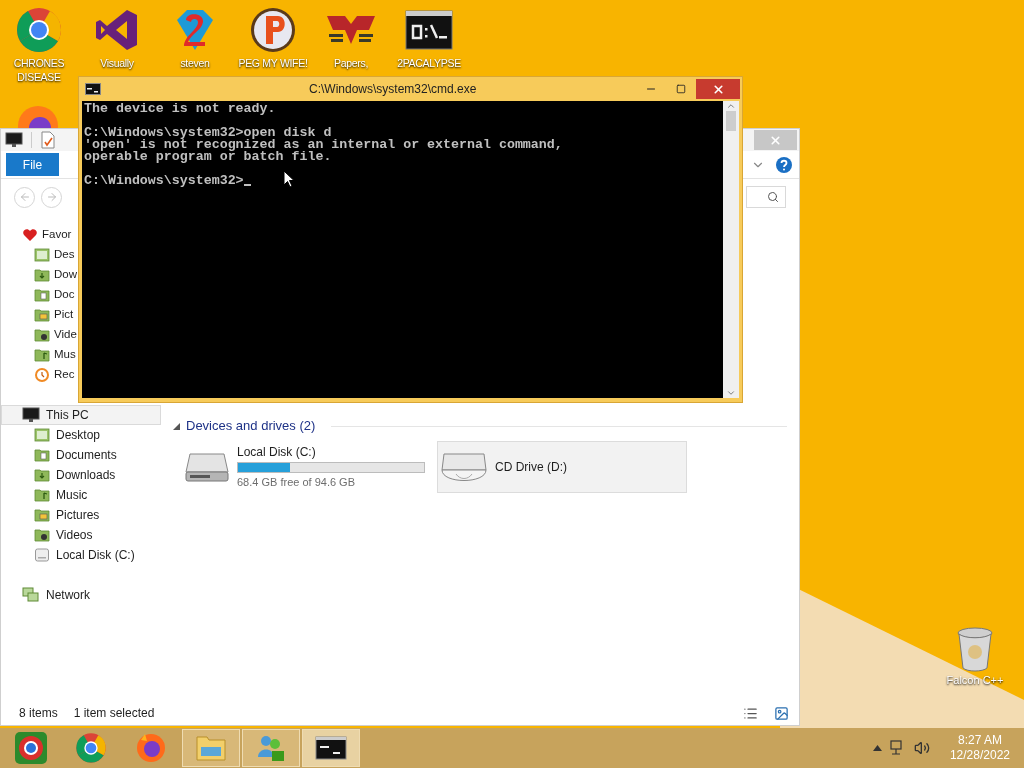 The width and height of the screenshot is (1024, 768). Describe the element at coordinates (877, 748) in the screenshot. I see `show-hidden-icons-icon` at that location.